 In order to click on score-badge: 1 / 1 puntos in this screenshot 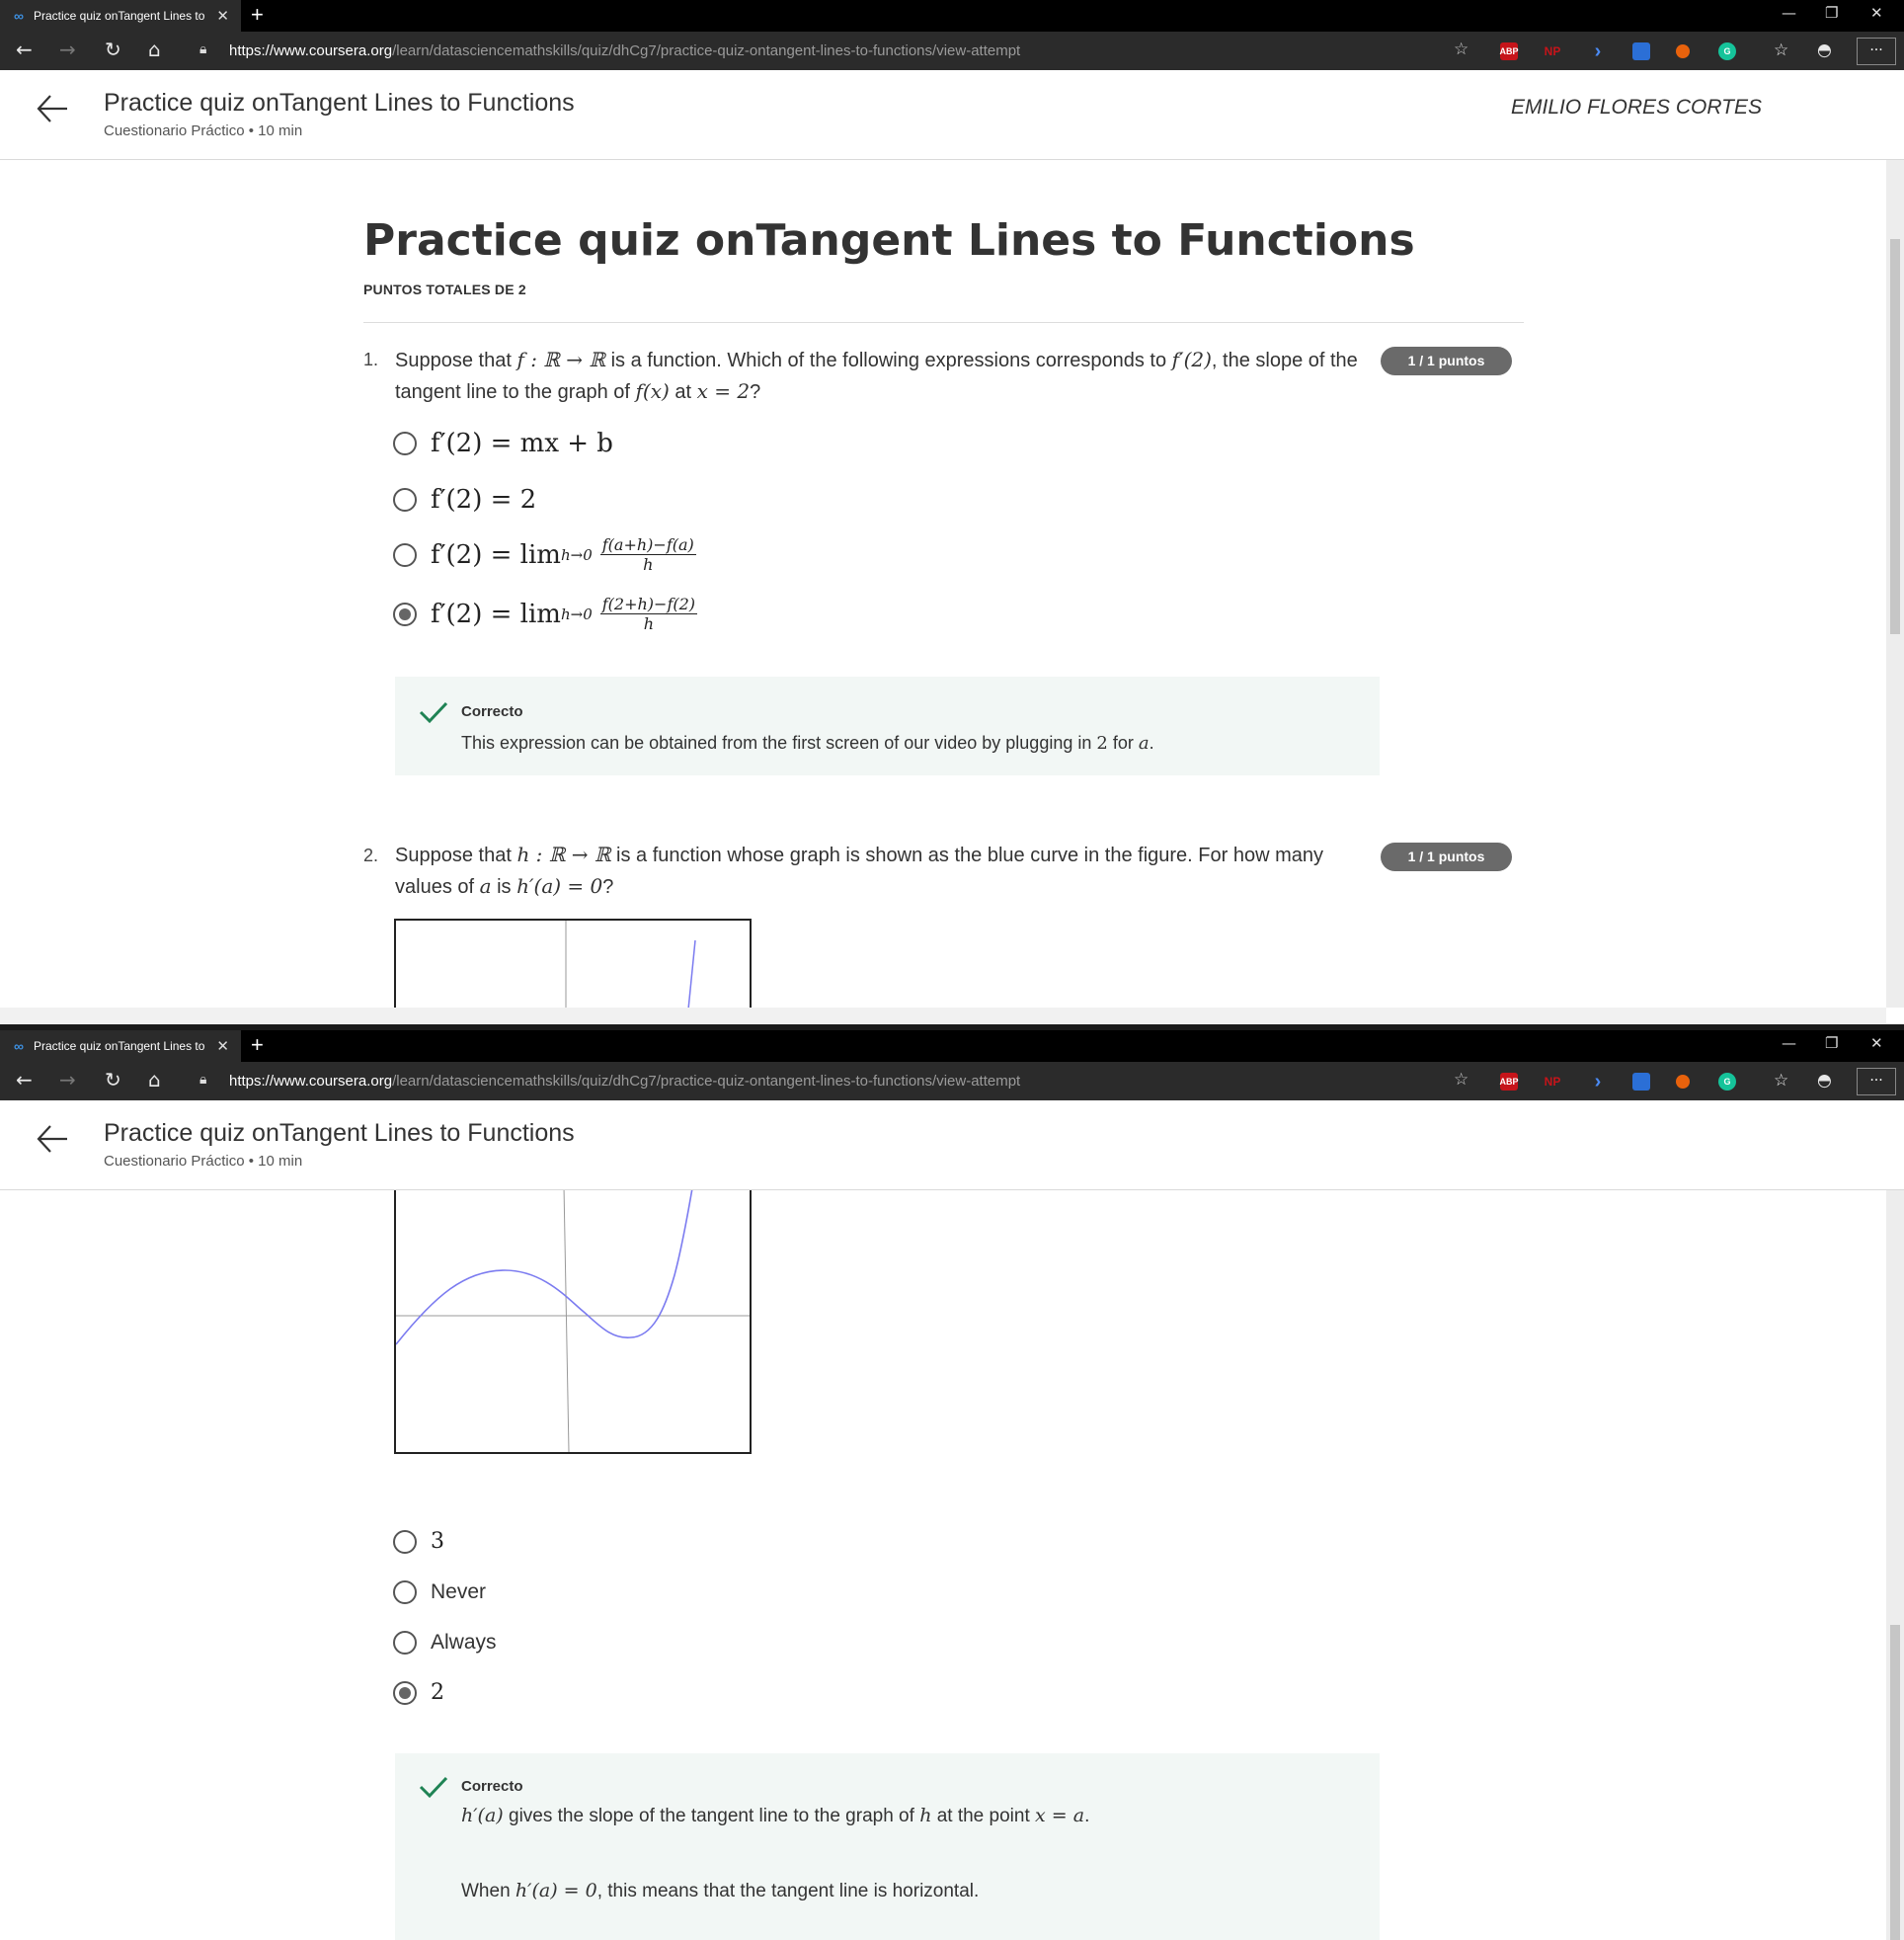, I will do `click(1446, 361)`.